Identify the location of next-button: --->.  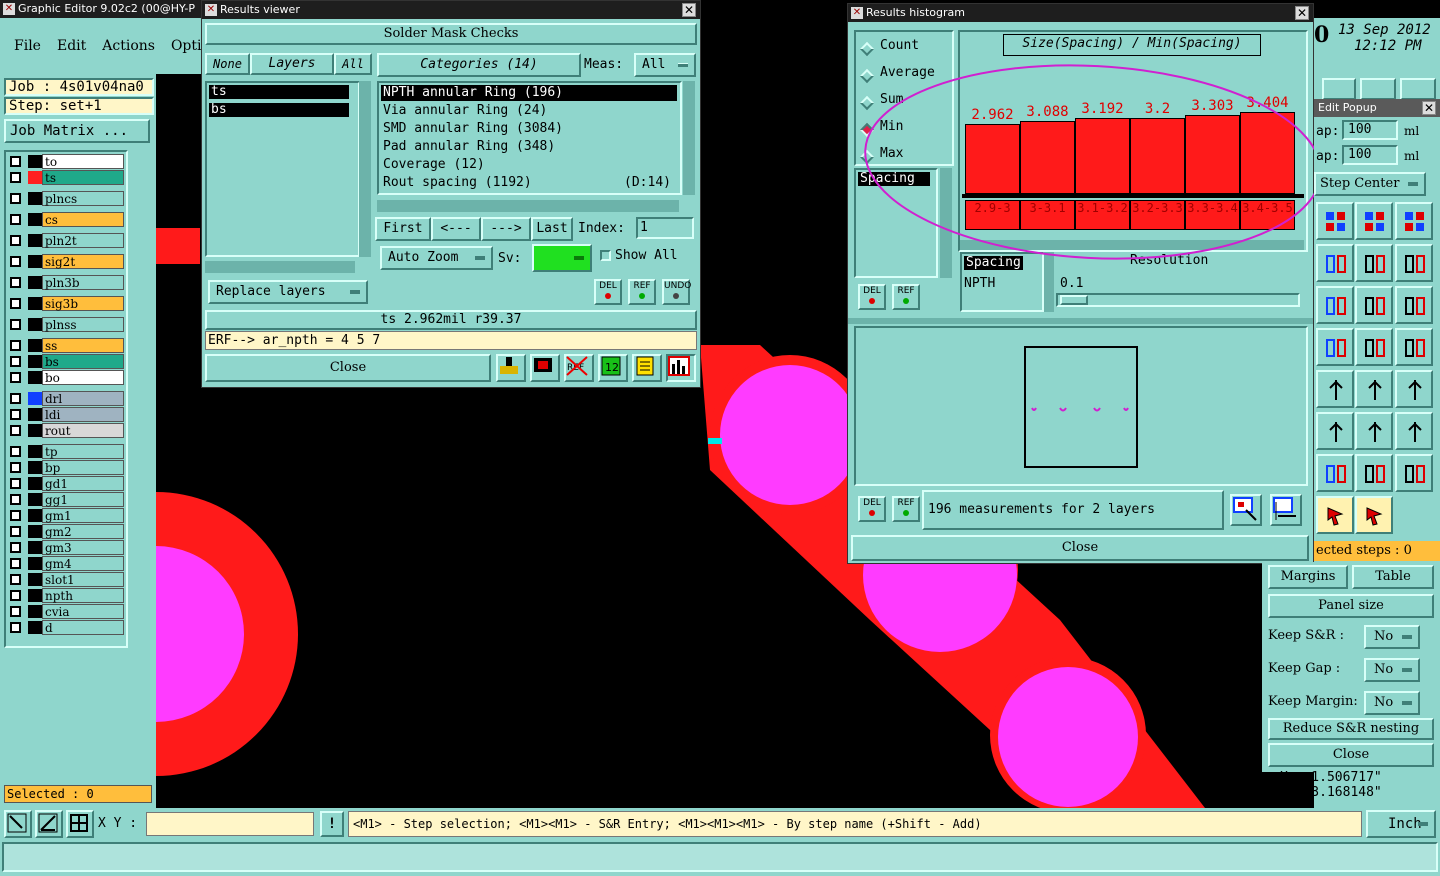
(506, 229).